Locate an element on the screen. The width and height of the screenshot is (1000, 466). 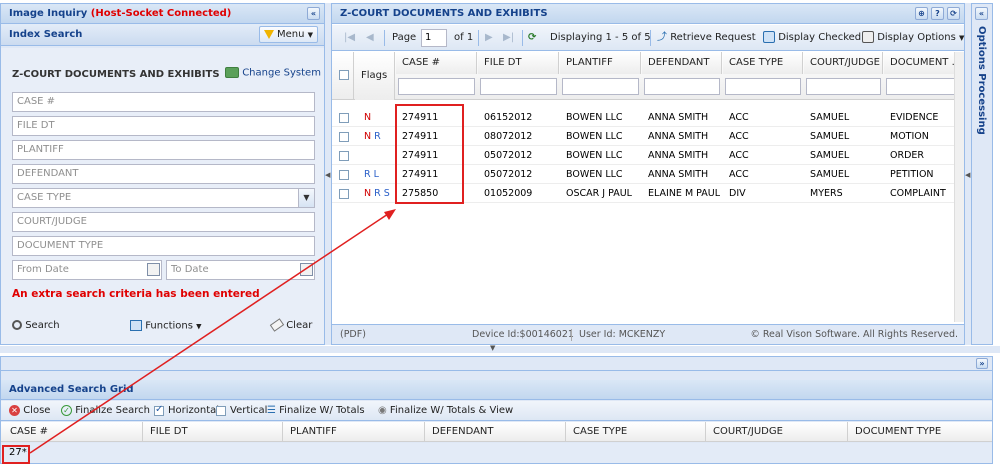
filter-document is located at coordinates (923, 86).